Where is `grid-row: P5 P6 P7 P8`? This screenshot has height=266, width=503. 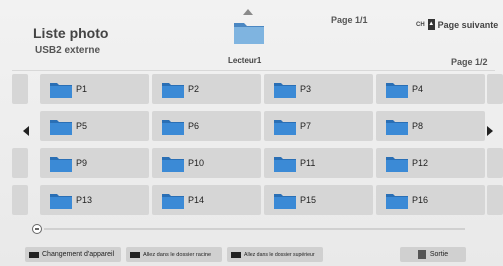
grid-row: P5 P6 P7 P8 is located at coordinates (257, 127).